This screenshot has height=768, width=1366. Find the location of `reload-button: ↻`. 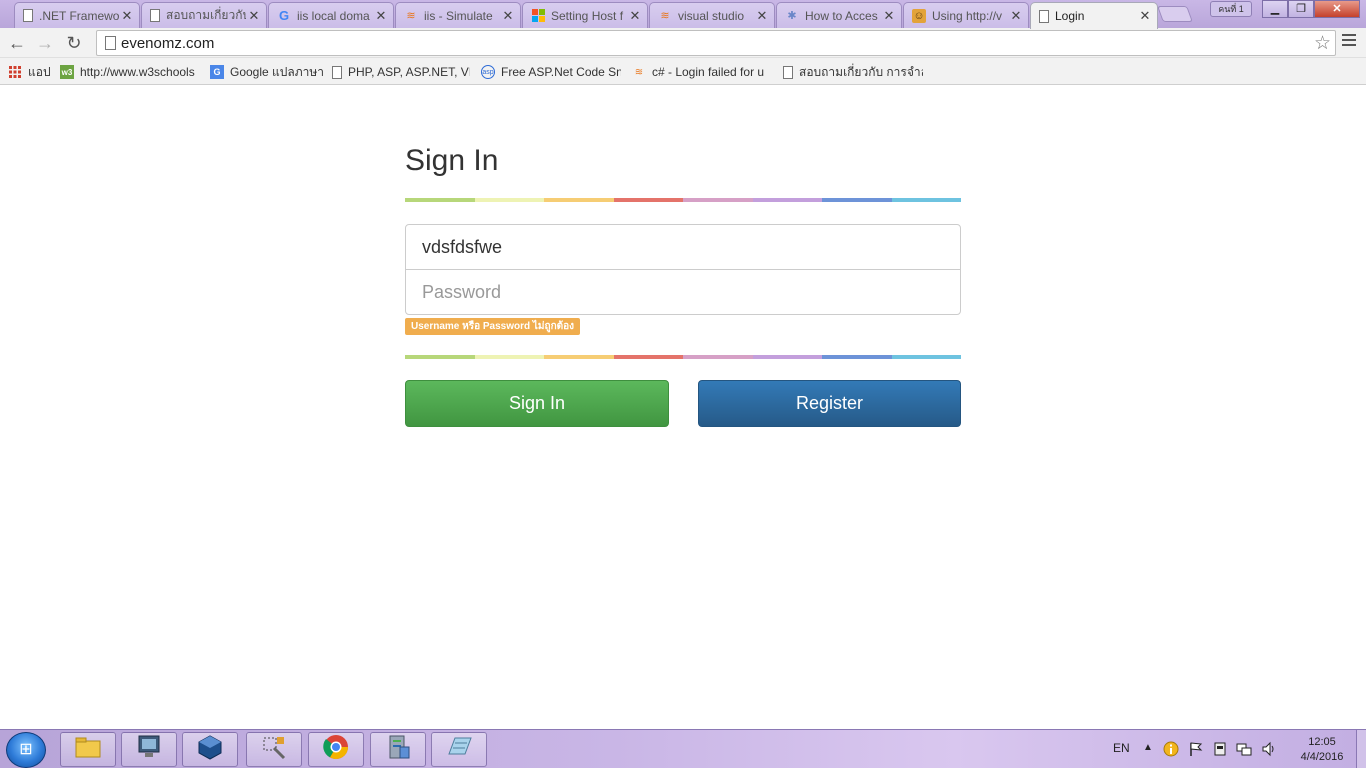

reload-button: ↻ is located at coordinates (74, 43).